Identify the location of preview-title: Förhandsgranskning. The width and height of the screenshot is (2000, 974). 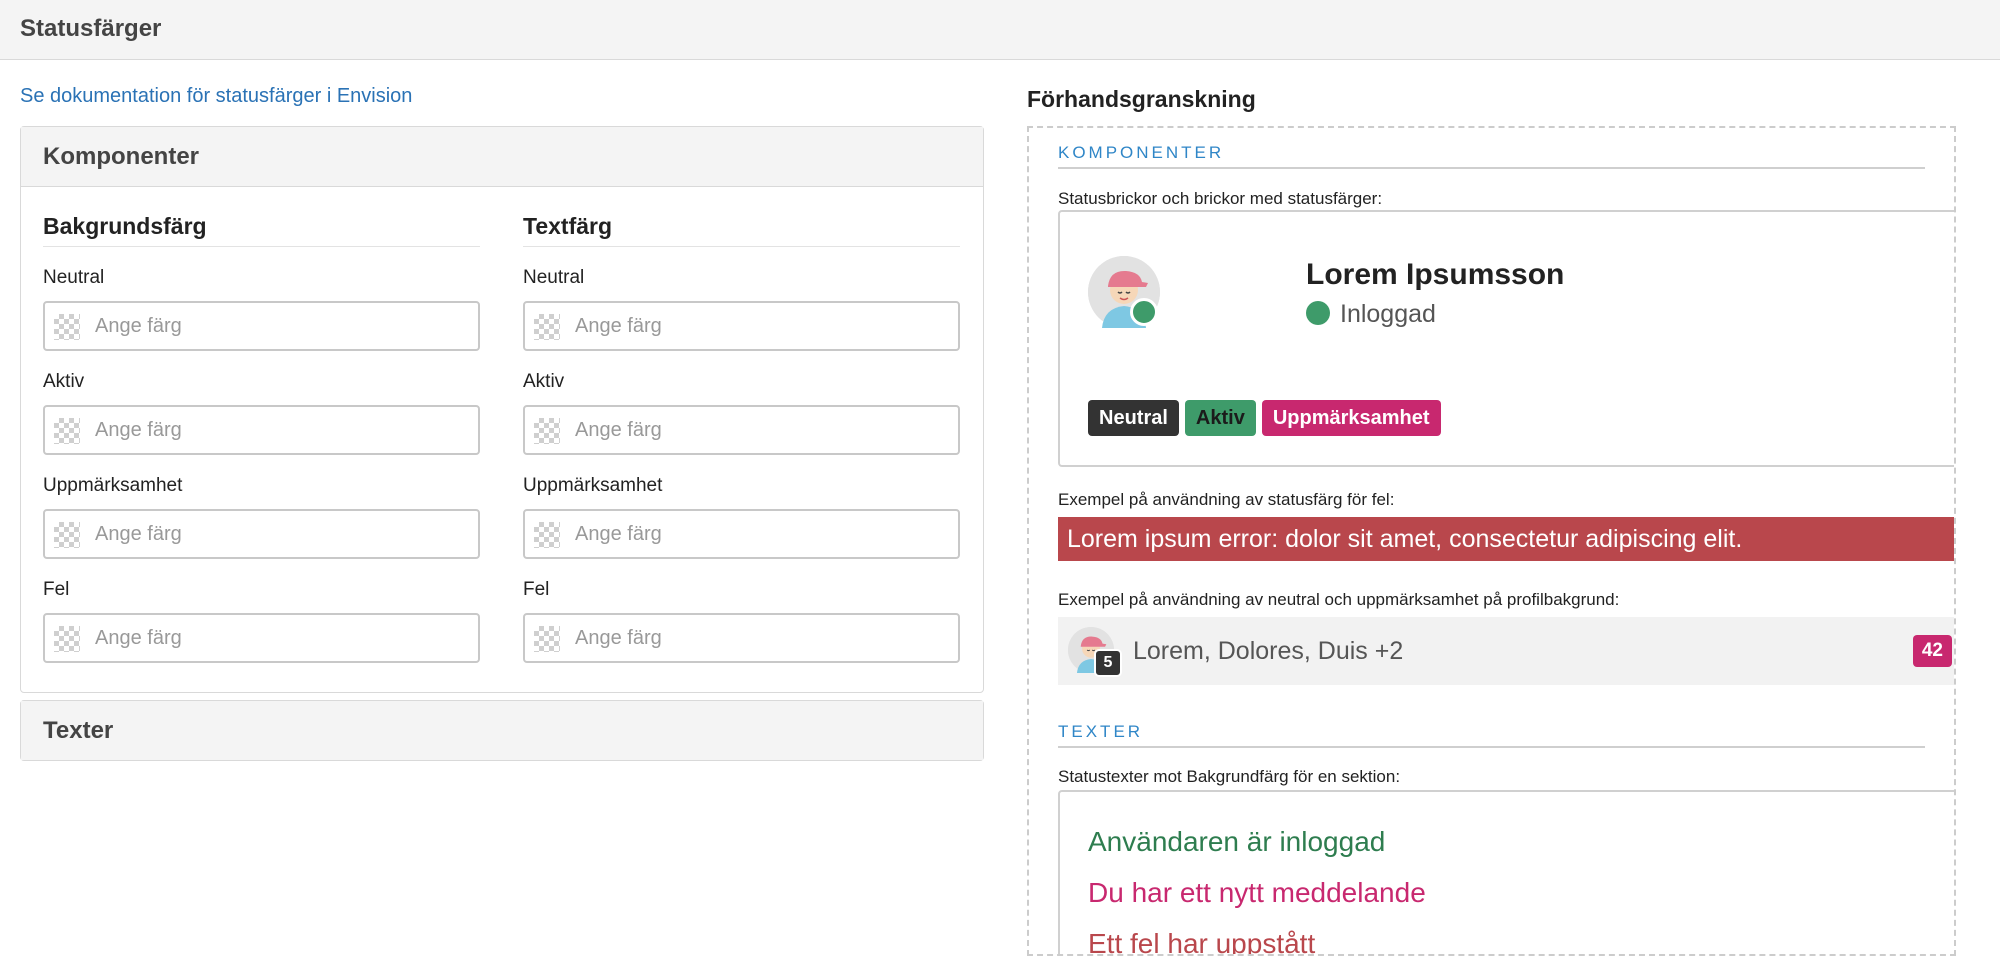
(1141, 99).